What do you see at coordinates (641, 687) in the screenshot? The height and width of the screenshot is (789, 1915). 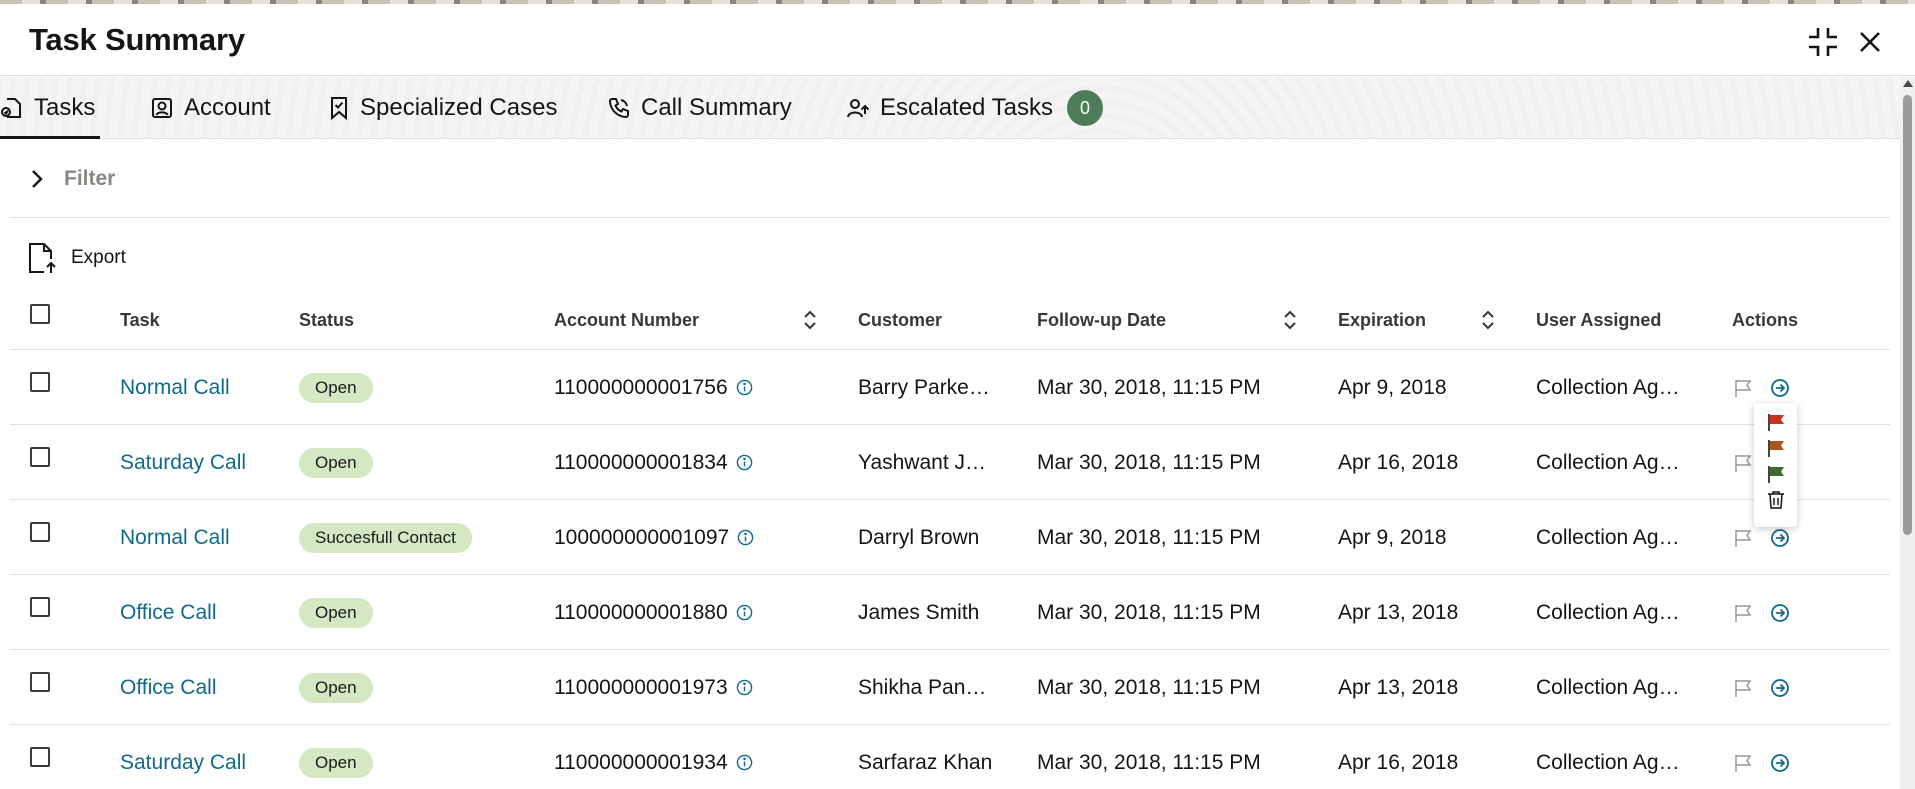 I see `account-number: 110000000001973` at bounding box center [641, 687].